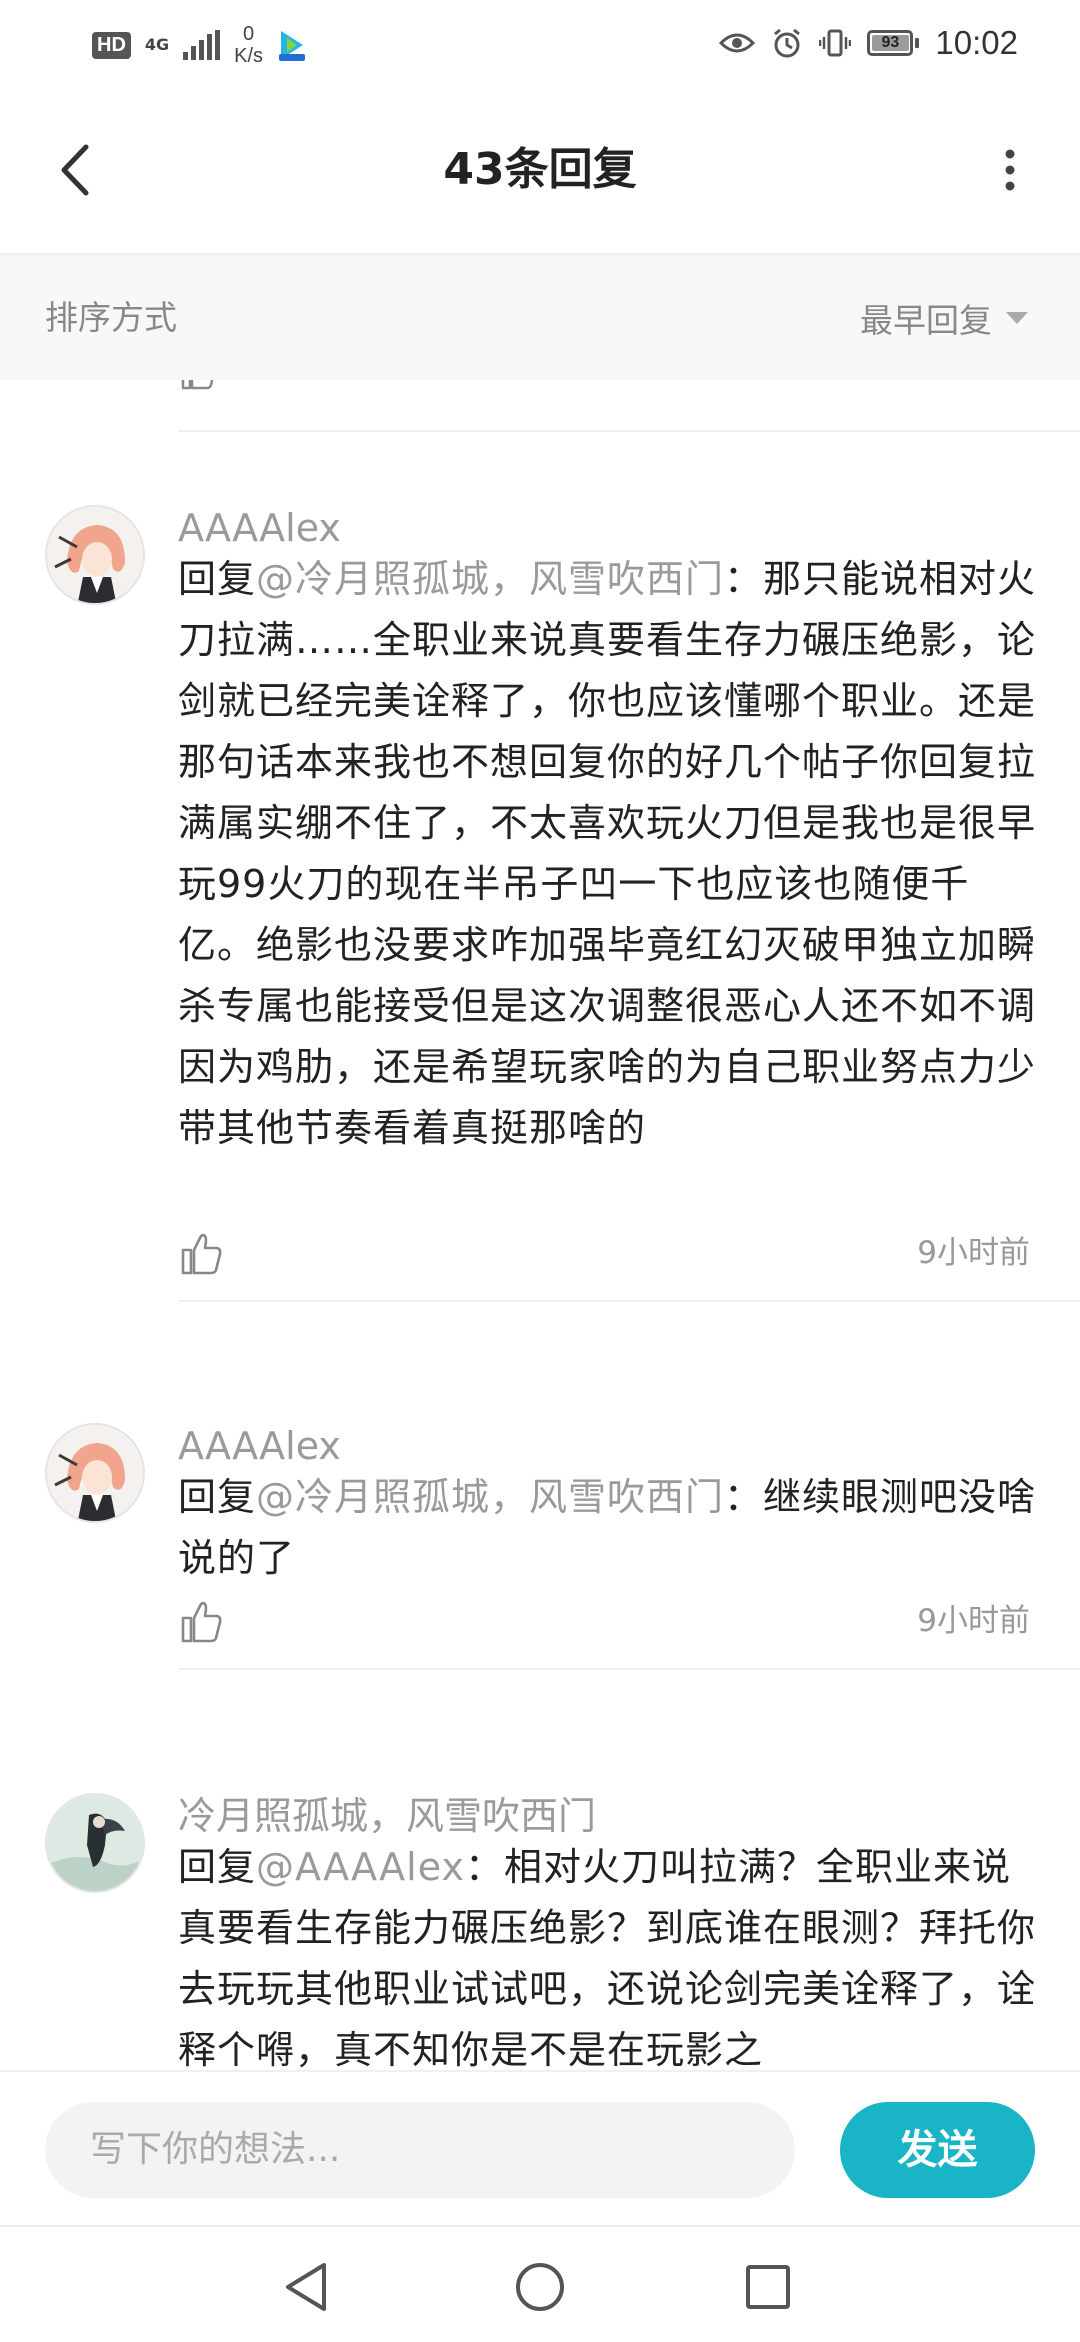 This screenshot has height=2342, width=1080. What do you see at coordinates (787, 43) in the screenshot?
I see `alarm-icon` at bounding box center [787, 43].